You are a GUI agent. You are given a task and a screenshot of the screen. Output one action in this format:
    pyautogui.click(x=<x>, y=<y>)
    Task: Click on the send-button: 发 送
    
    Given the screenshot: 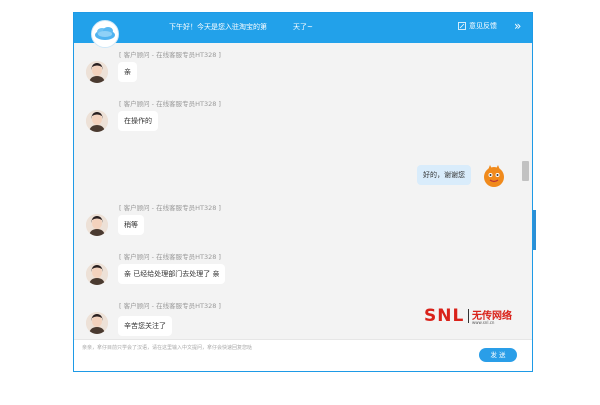 What is the action you would take?
    pyautogui.click(x=498, y=355)
    